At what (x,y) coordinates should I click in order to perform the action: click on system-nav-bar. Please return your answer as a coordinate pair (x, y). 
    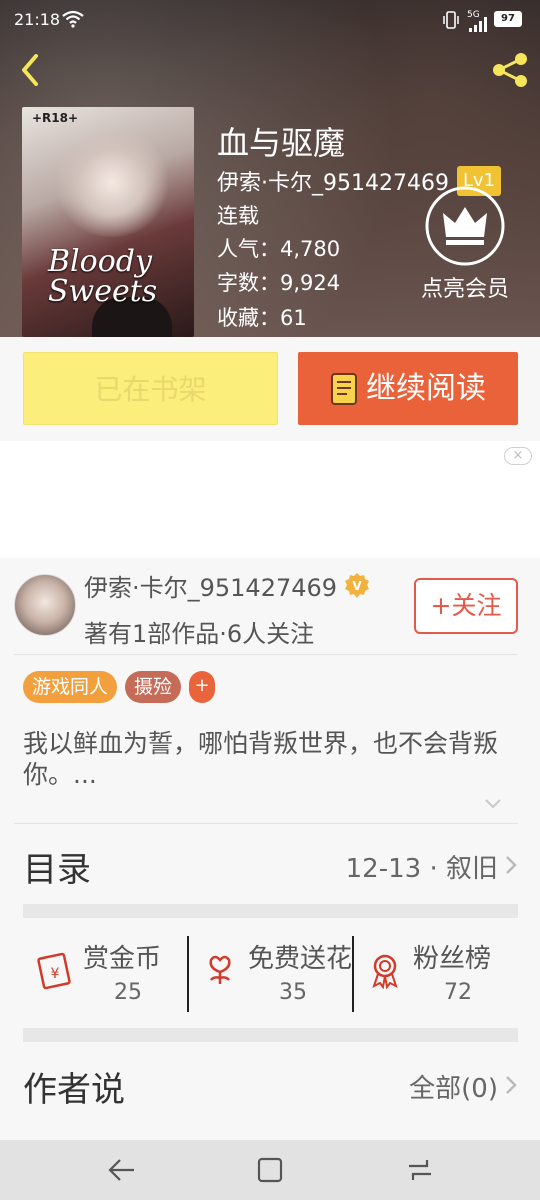
    Looking at the image, I should click on (270, 1170).